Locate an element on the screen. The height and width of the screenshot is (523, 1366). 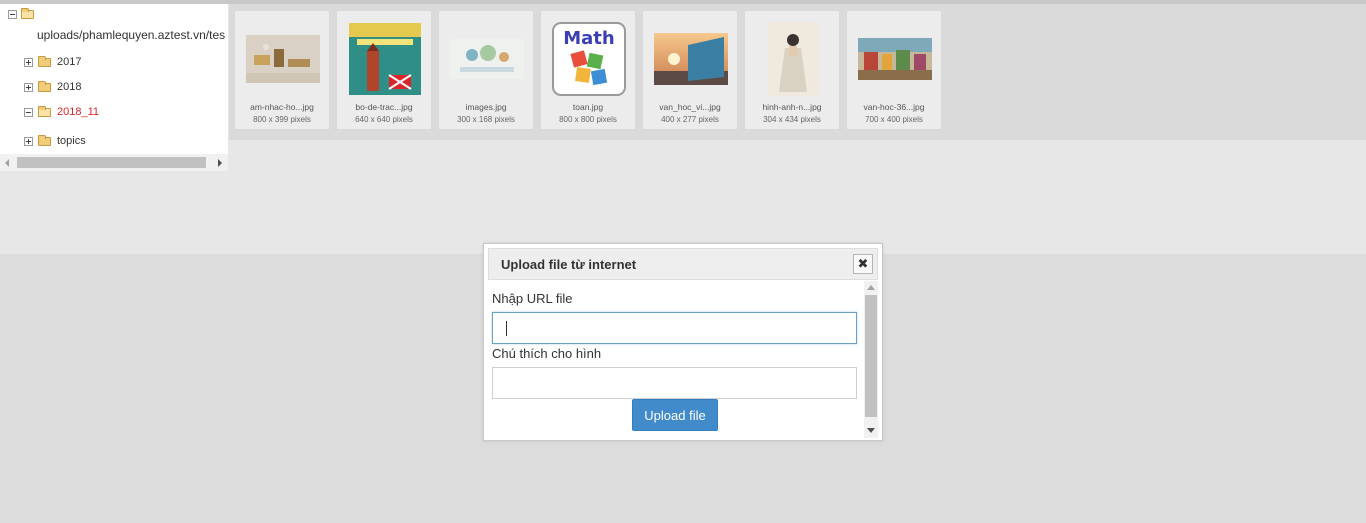
thumbnail-dimensions: 800 x 800 pixels is located at coordinates (588, 119).